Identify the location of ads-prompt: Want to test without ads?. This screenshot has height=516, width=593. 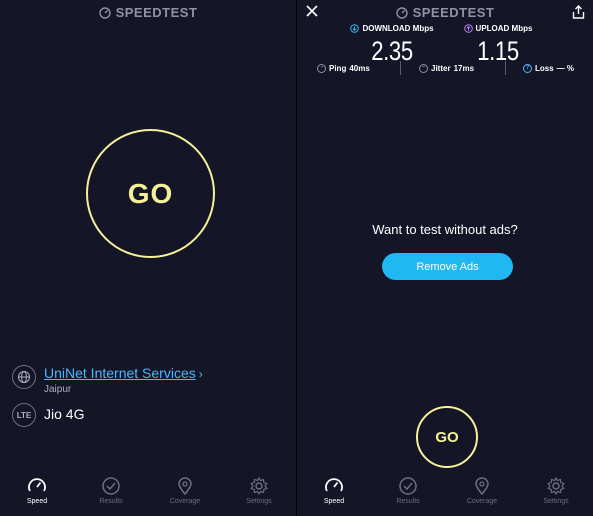
(445, 229).